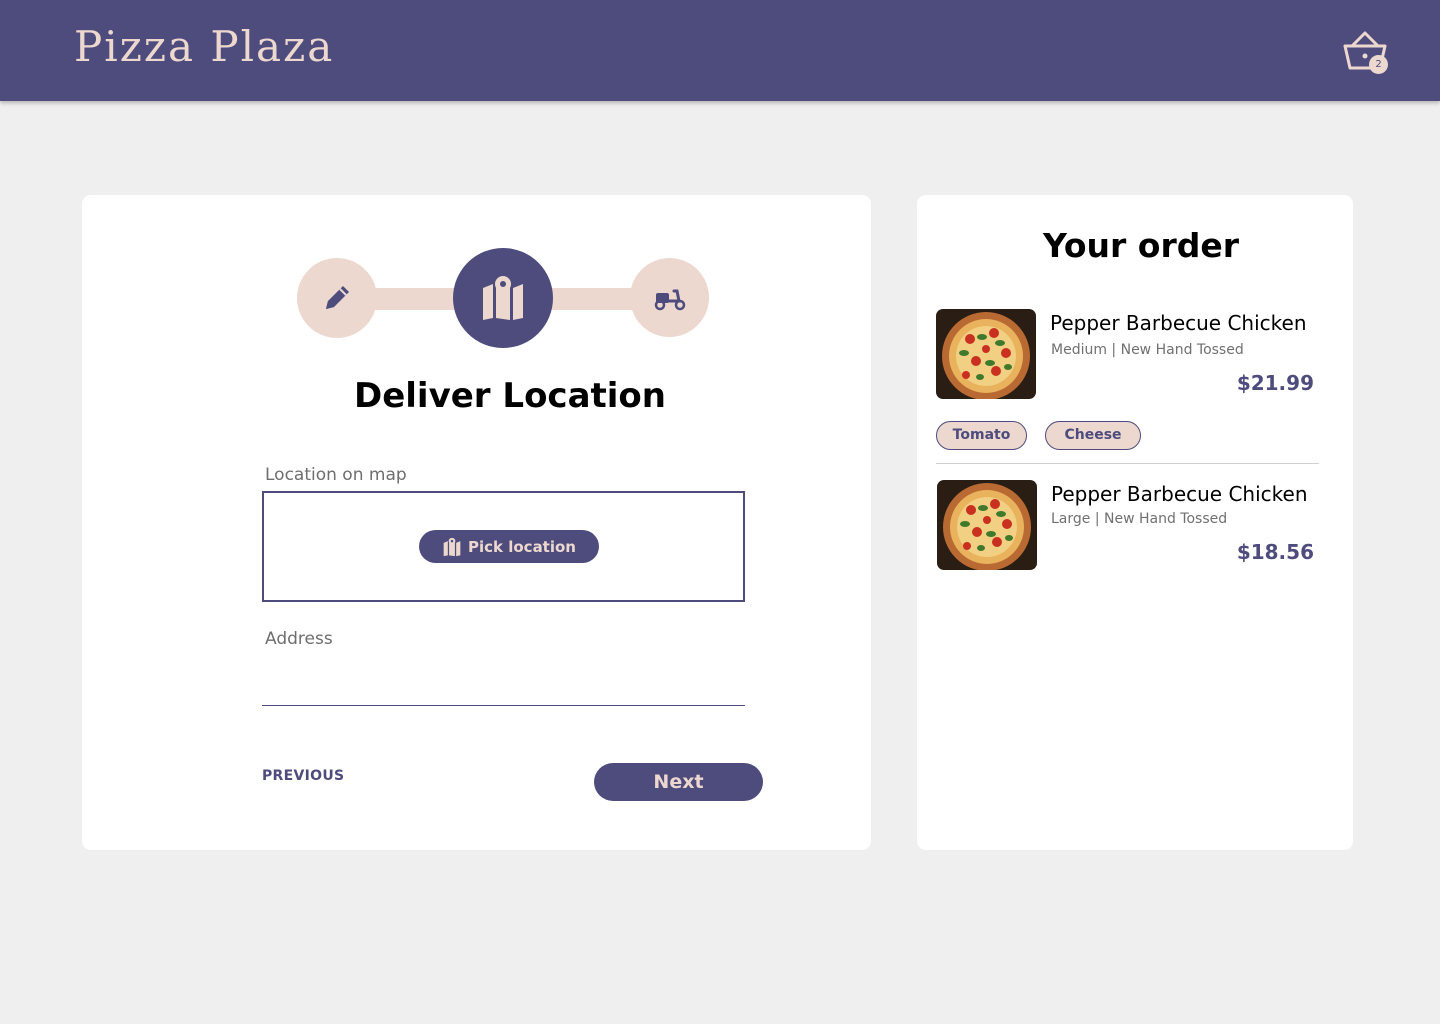  What do you see at coordinates (1139, 519) in the screenshot?
I see `order-item-meta: Large | New Hand Tossed` at bounding box center [1139, 519].